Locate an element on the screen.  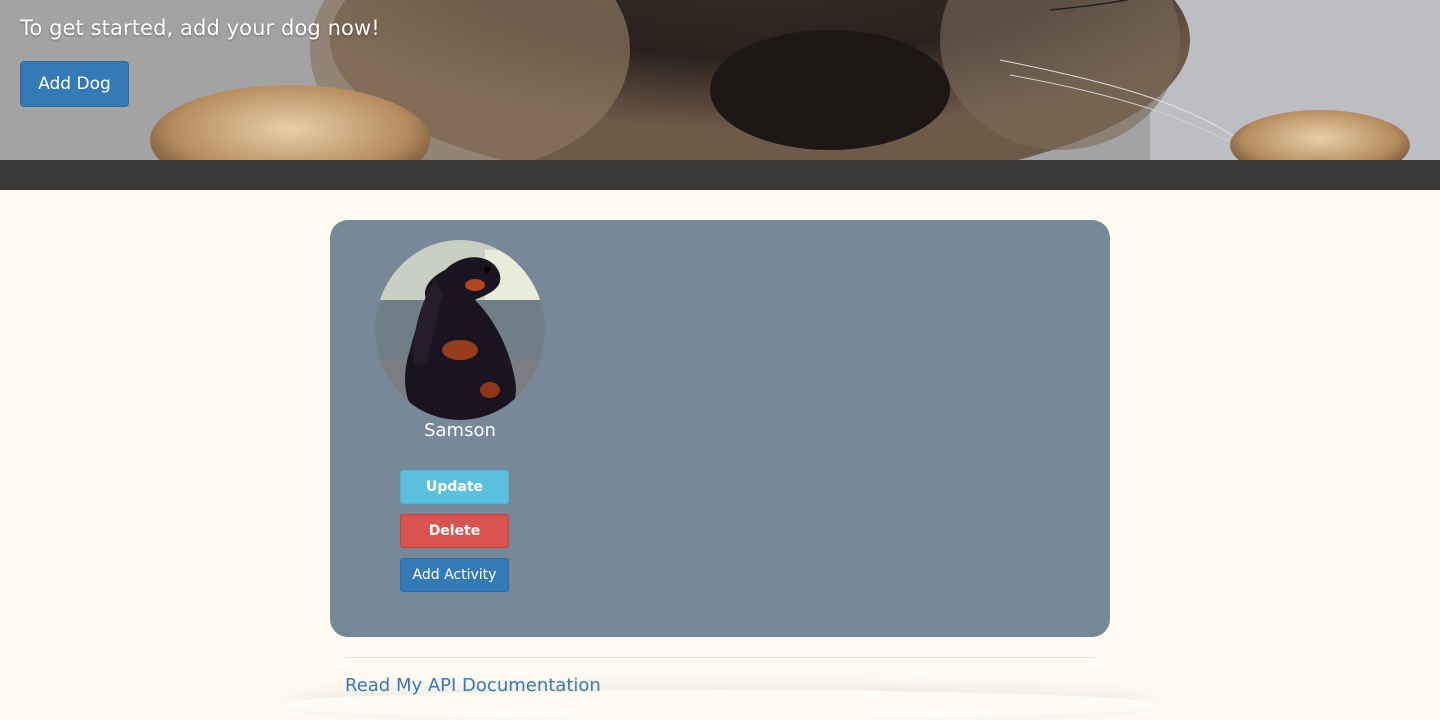
api-docs-link: Read My API Documentation is located at coordinates (473, 685).